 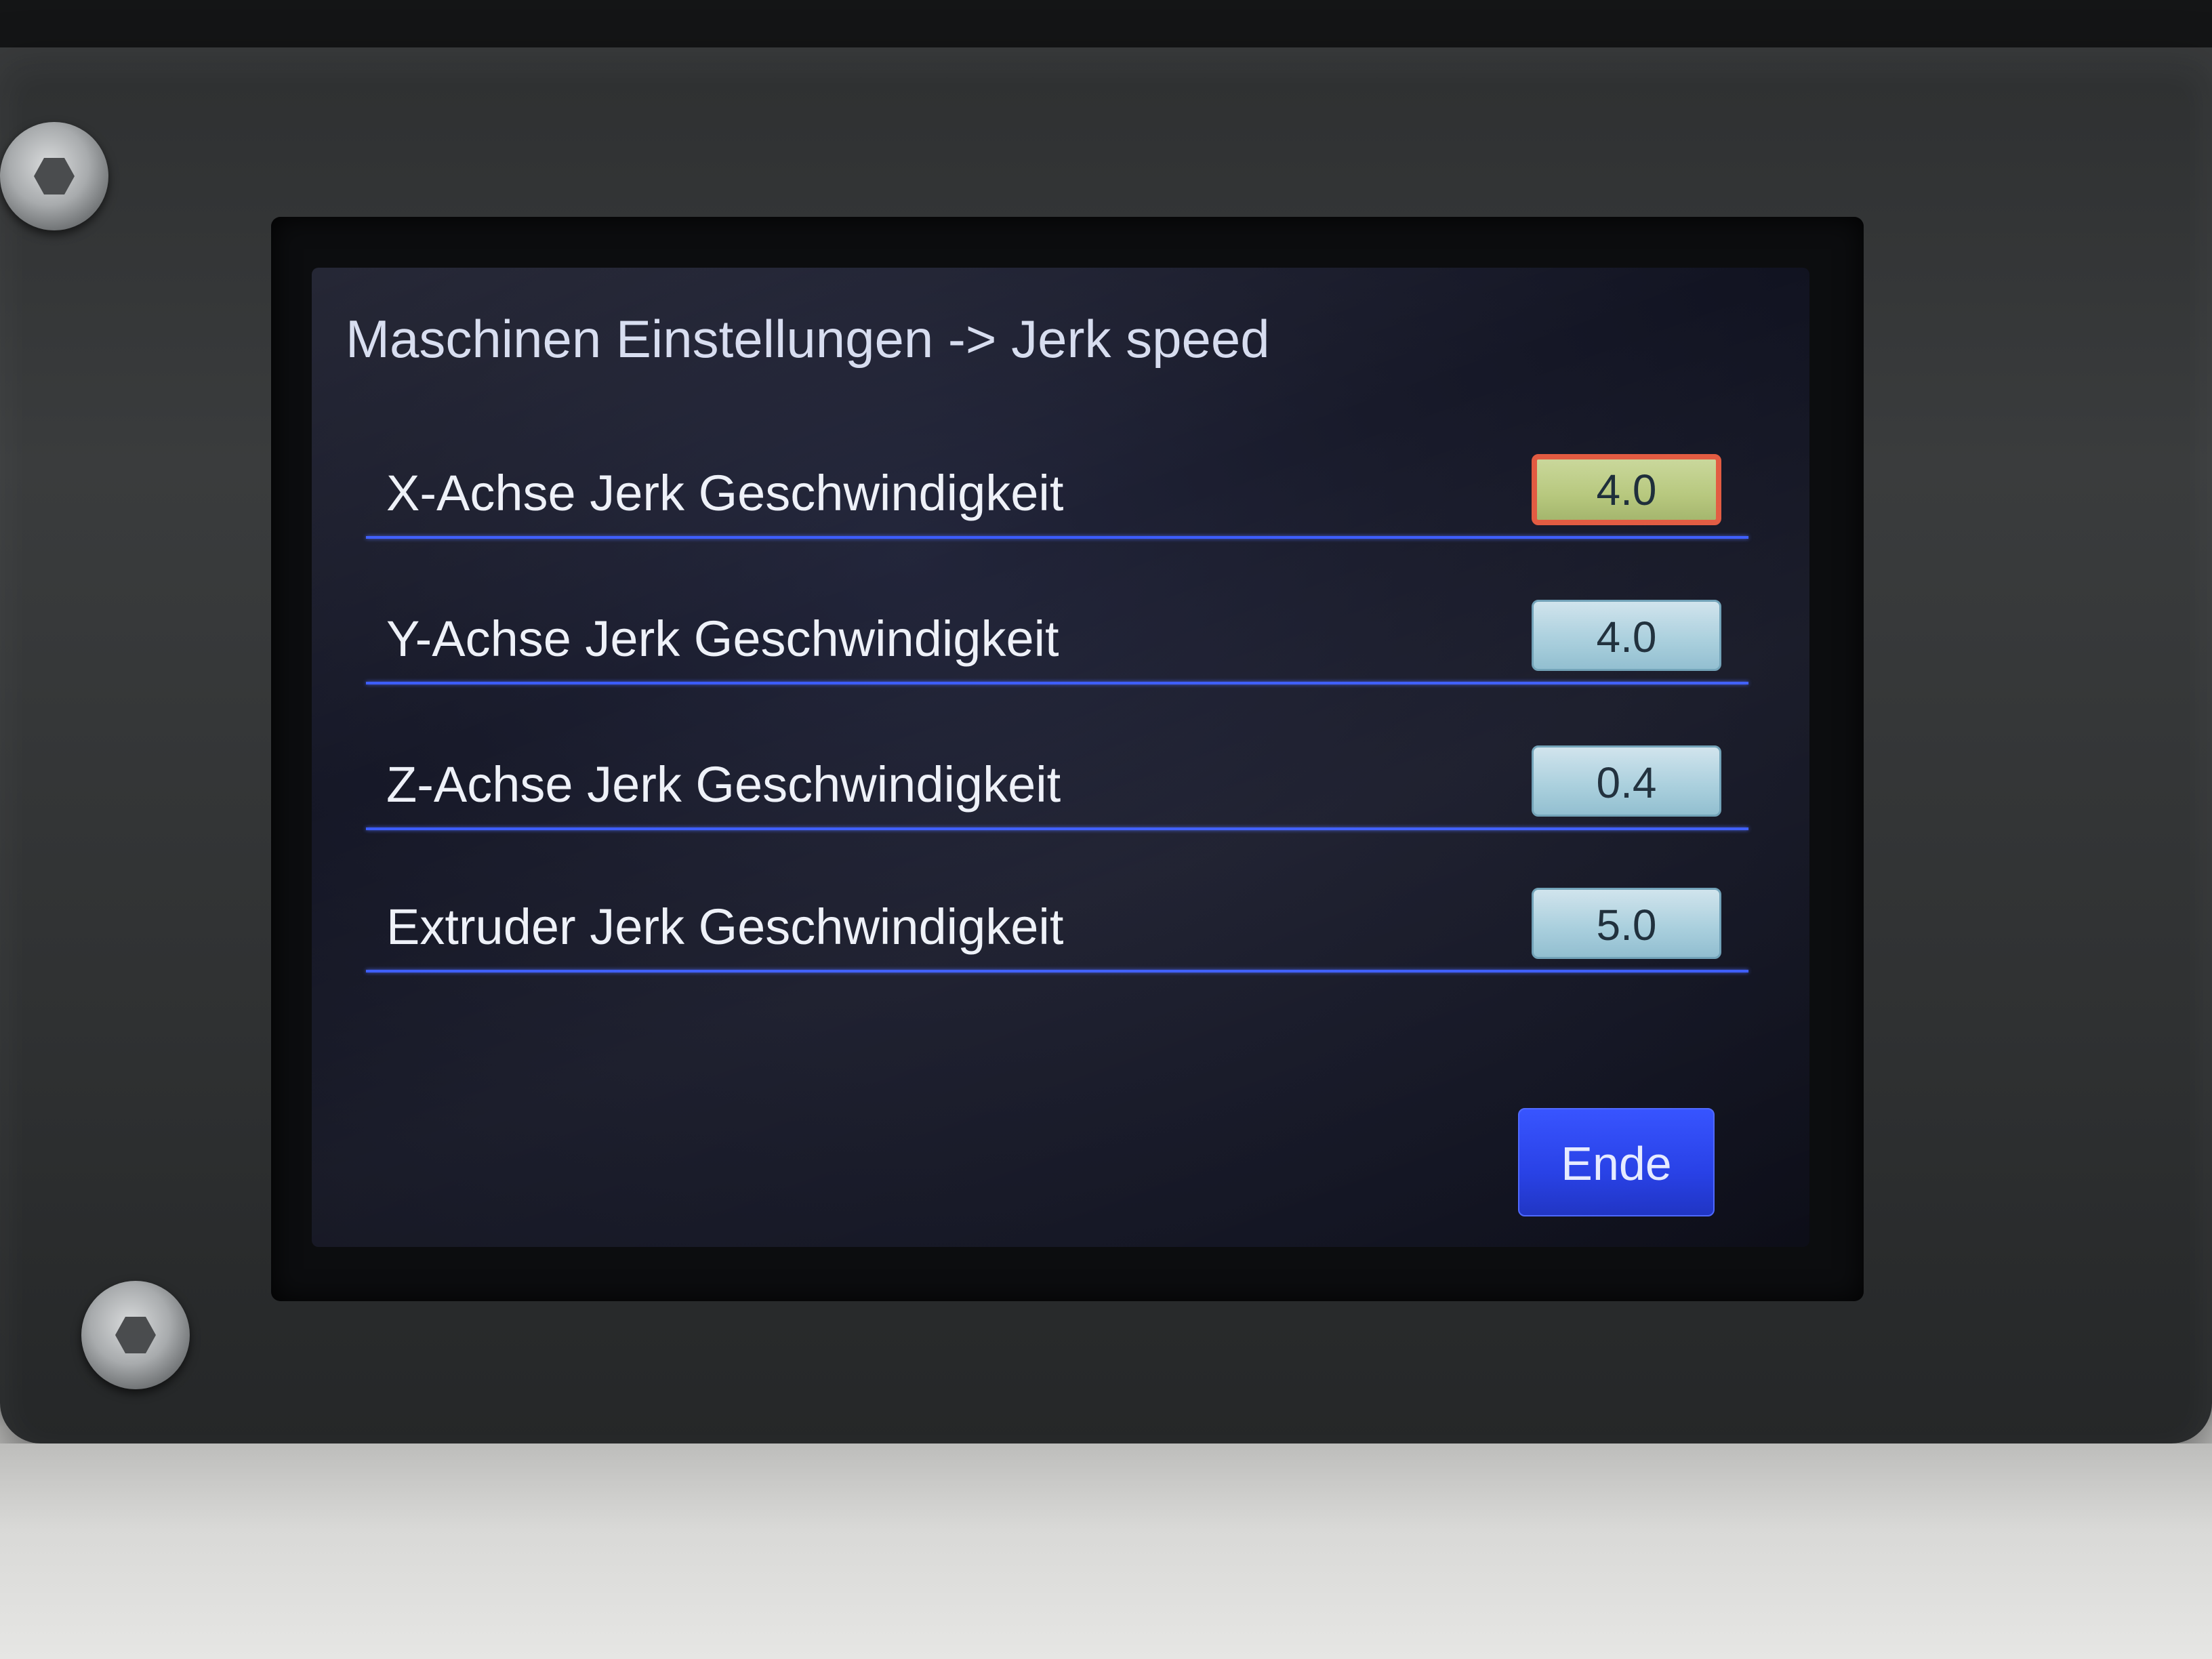 I want to click on setting-row-extruder-jerk: Extruder Jerk Geschwindigkeit 5.0, so click(x=1057, y=921).